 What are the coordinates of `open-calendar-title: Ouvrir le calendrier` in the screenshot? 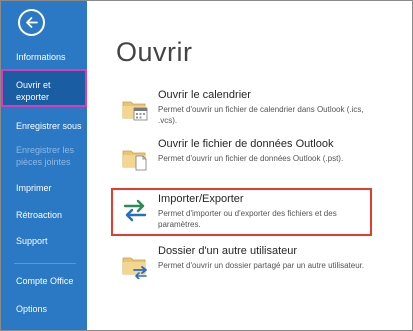 It's located at (204, 95).